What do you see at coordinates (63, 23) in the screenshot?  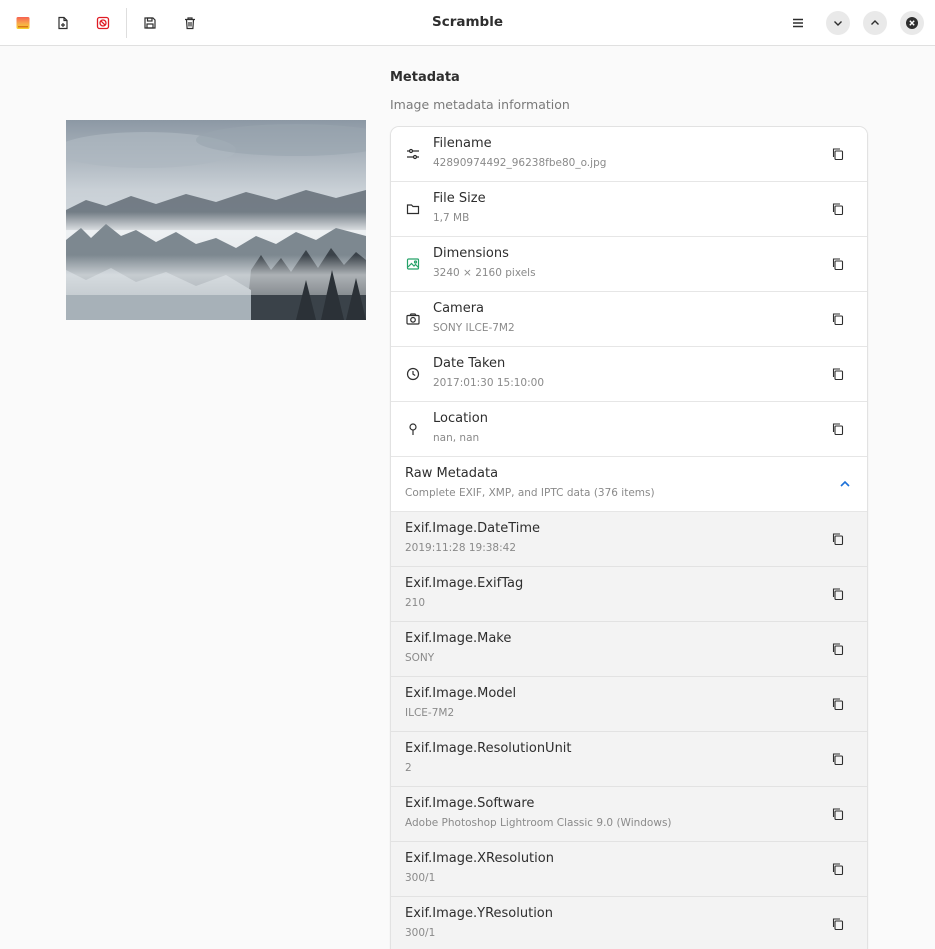 I see `open-file-icon` at bounding box center [63, 23].